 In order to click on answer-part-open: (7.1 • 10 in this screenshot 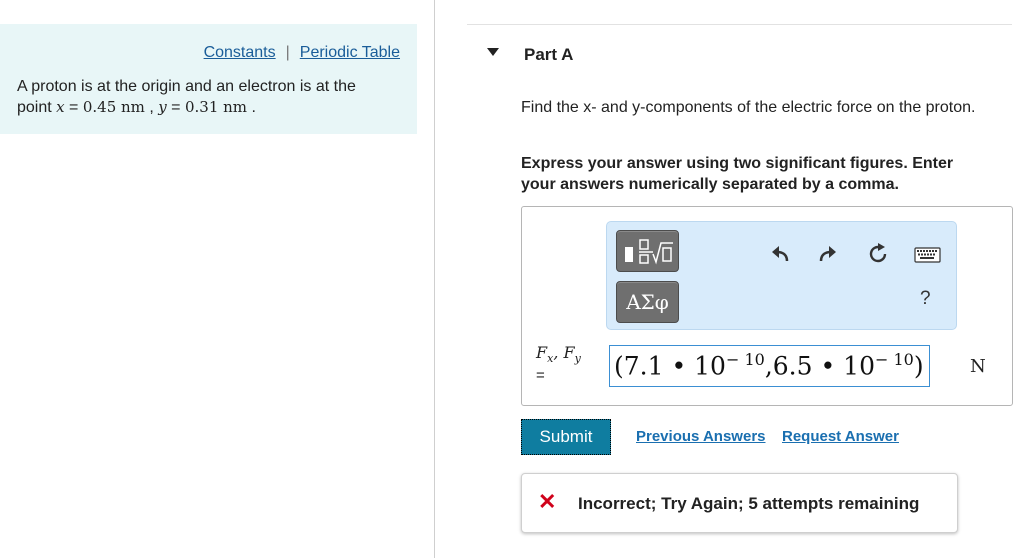, I will do `click(670, 366)`.